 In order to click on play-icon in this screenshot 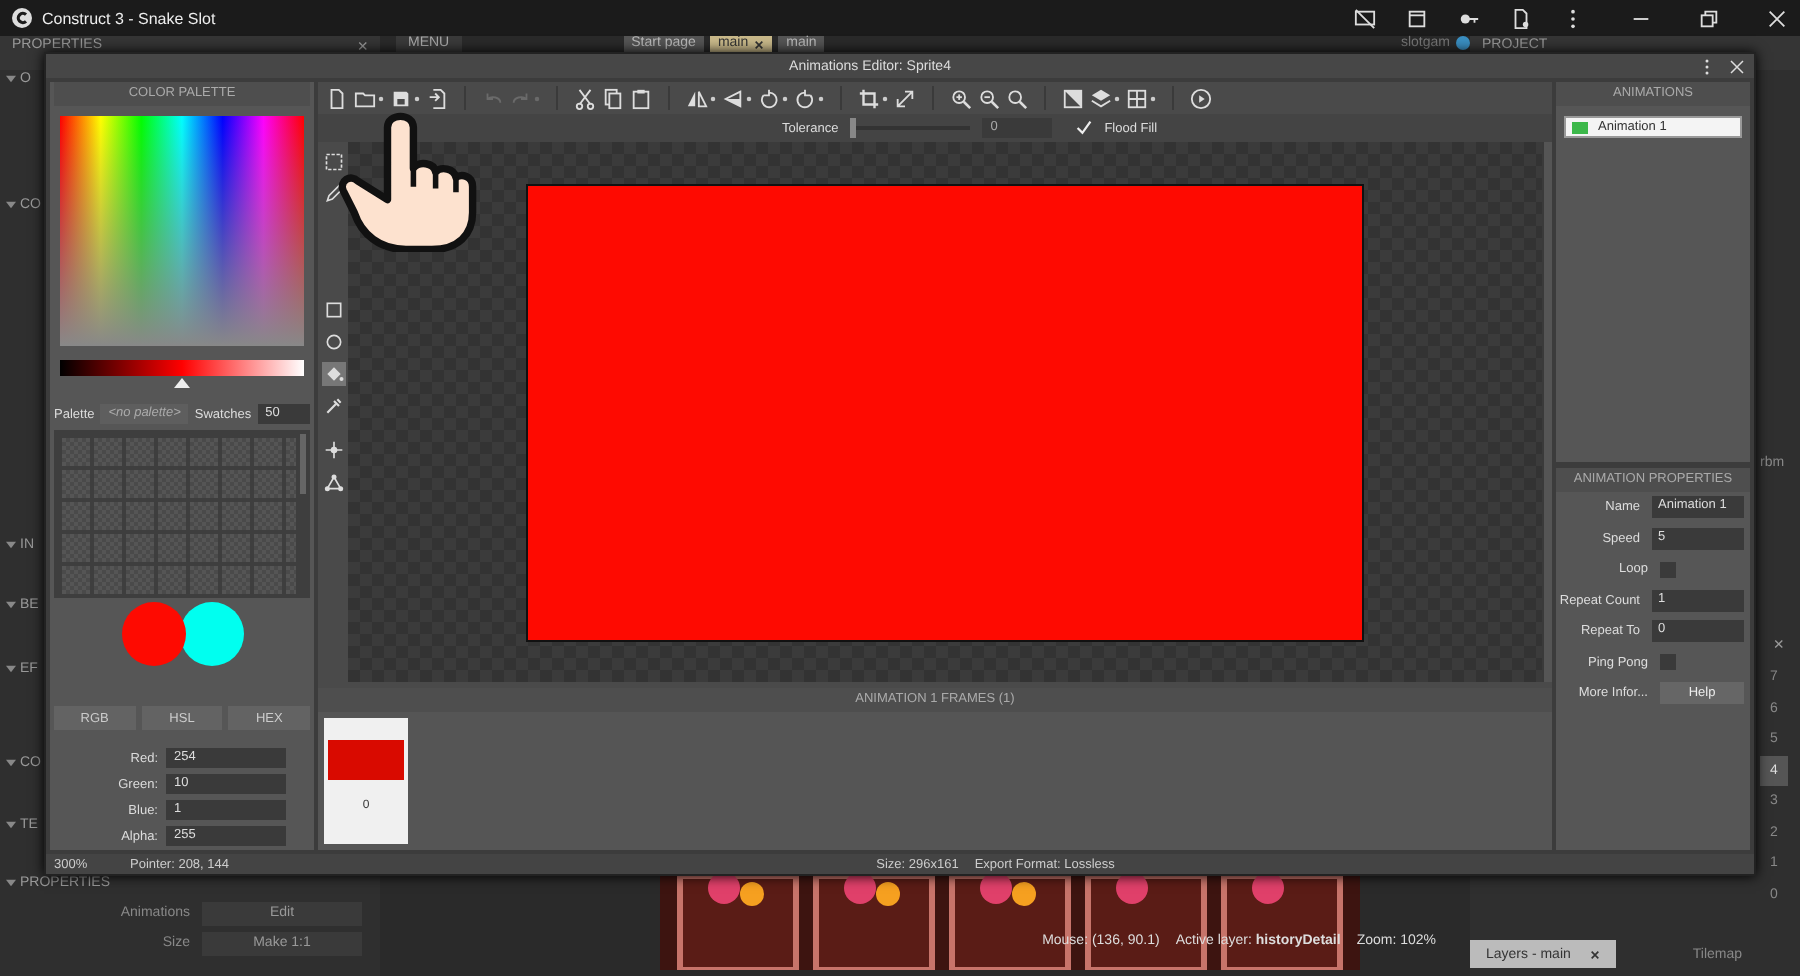, I will do `click(1201, 98)`.